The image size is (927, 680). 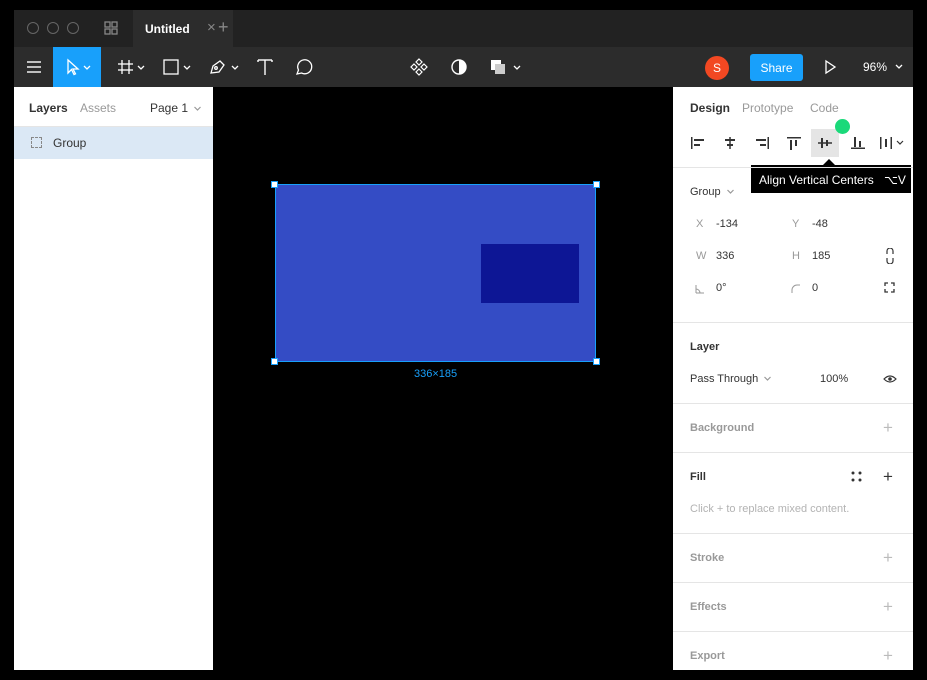 What do you see at coordinates (459, 67) in the screenshot?
I see `mask-button` at bounding box center [459, 67].